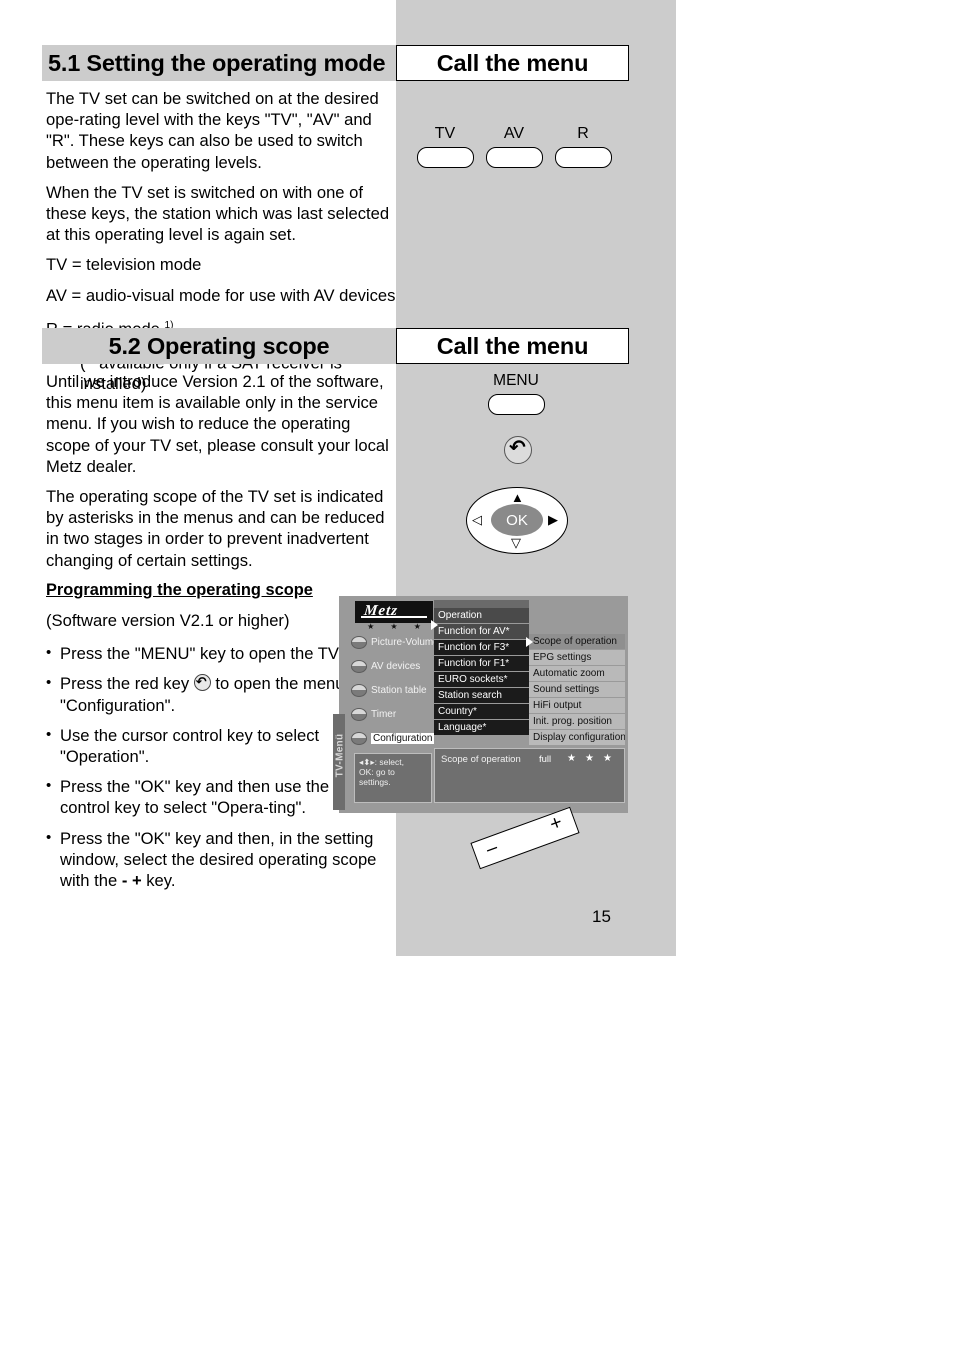 The image size is (954, 1351). Describe the element at coordinates (393, 778) in the screenshot. I see `osd-hint-box: ◂⬍▸: select, OK: go to settings.` at that location.